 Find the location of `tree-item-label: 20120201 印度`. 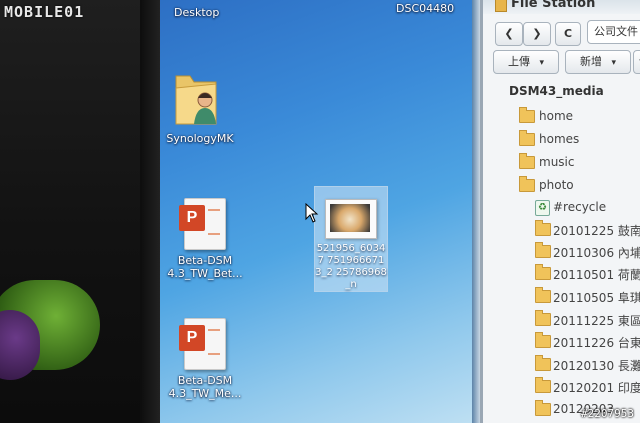

tree-item-label: 20120201 印度 is located at coordinates (596, 388).